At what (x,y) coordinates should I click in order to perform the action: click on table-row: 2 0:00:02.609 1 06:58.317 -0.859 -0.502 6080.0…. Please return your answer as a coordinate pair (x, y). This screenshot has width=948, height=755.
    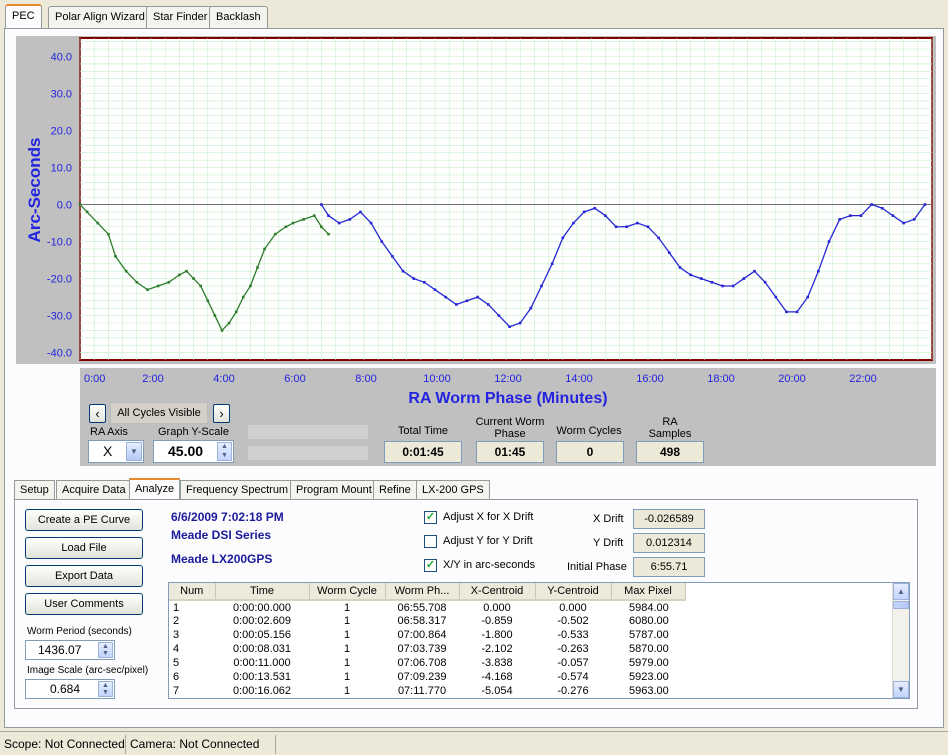
    Looking at the image, I should click on (531, 621).